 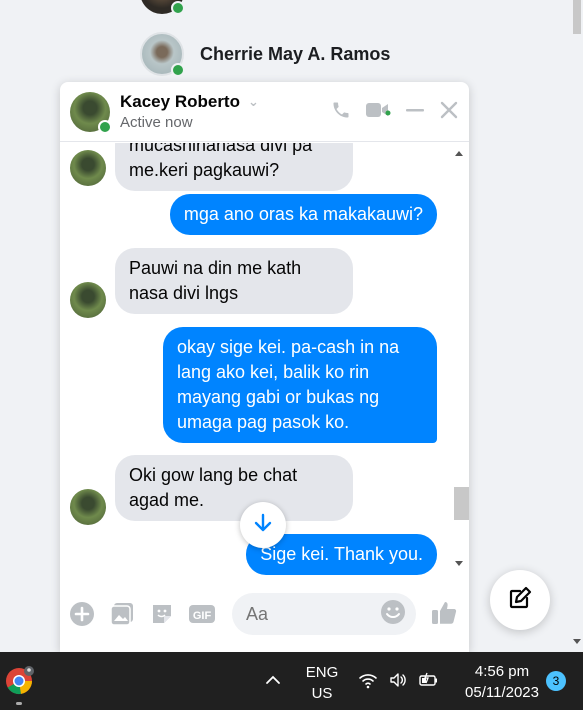 I want to click on add-icon, so click(x=82, y=614).